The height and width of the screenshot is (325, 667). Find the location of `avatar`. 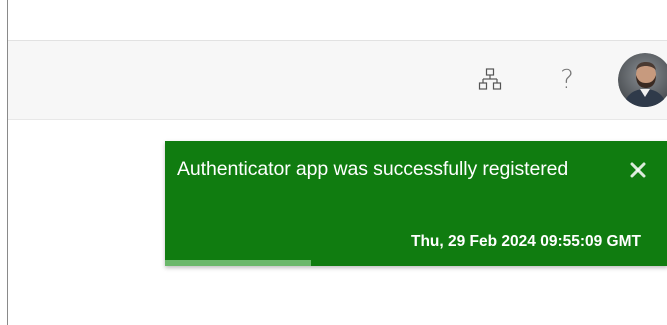

avatar is located at coordinates (642, 80).